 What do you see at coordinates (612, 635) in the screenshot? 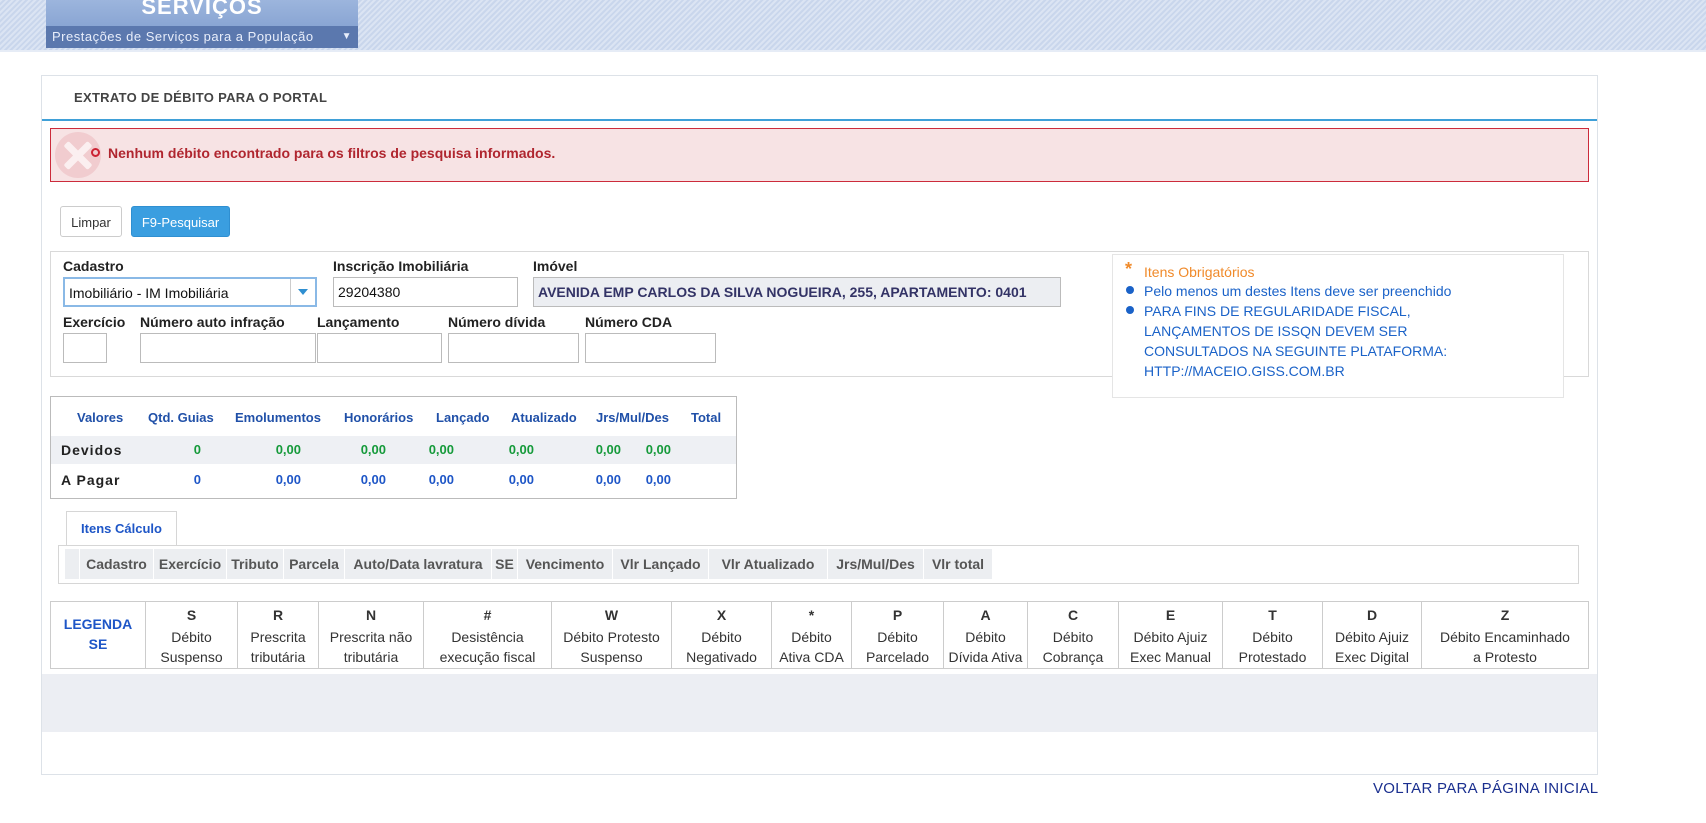
I see `legenda-item: W Débito Protesto Suspenso` at bounding box center [612, 635].